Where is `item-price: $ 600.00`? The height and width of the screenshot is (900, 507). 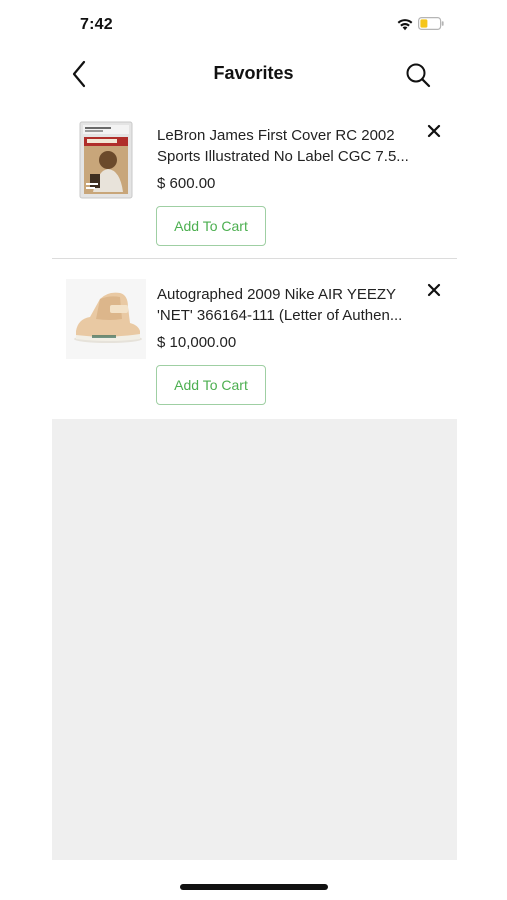 item-price: $ 600.00 is located at coordinates (186, 183).